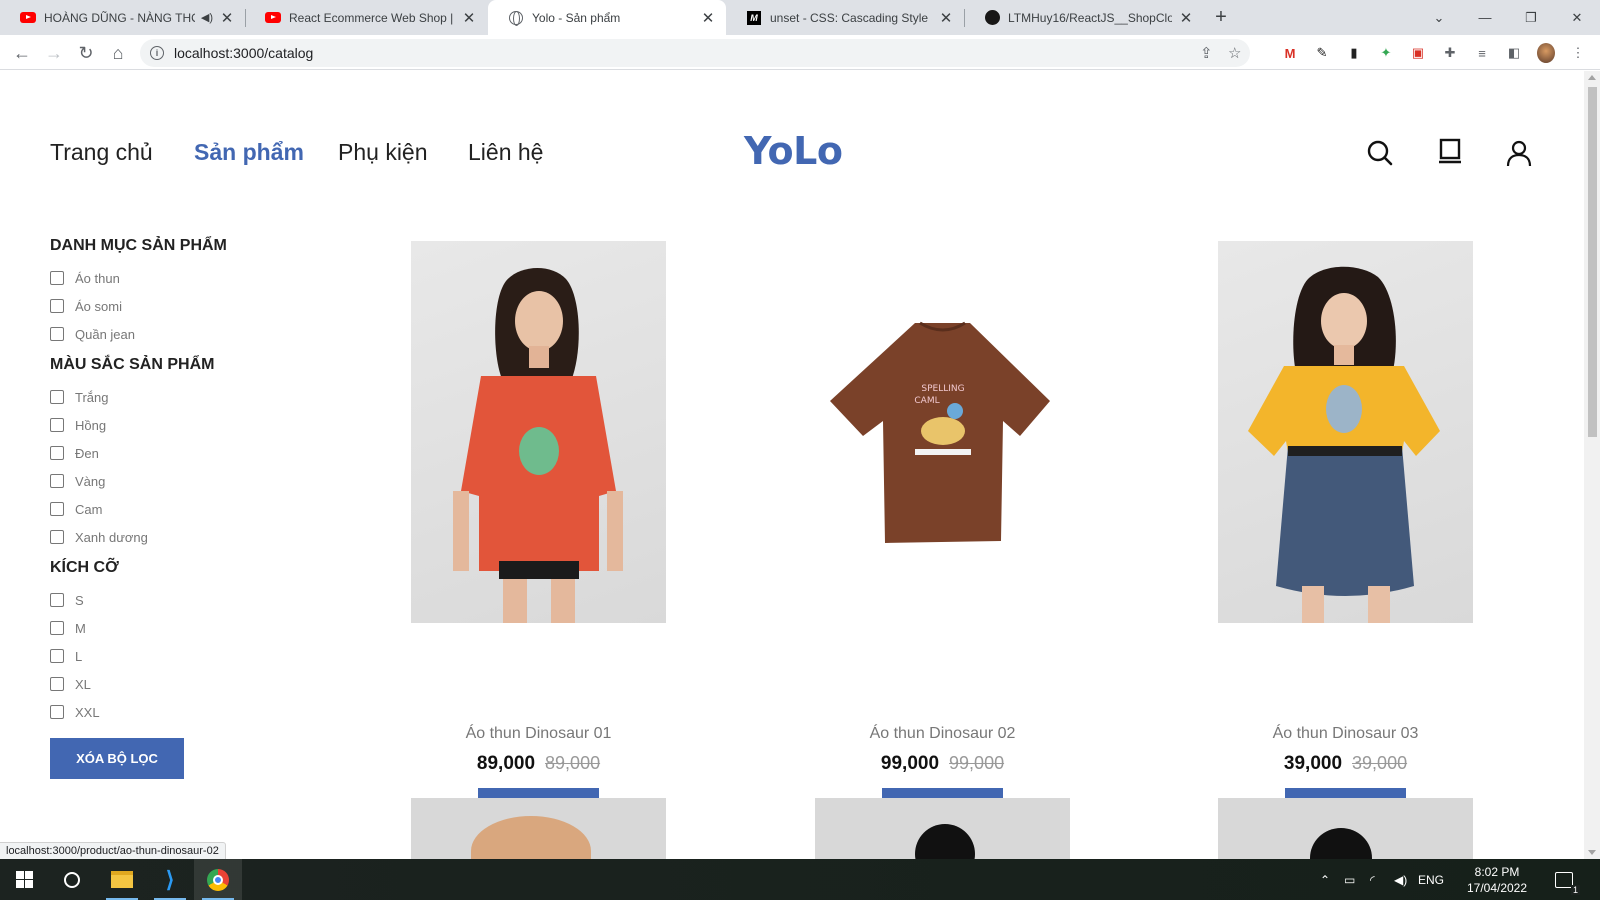  What do you see at coordinates (1439, 17) in the screenshot?
I see `tab-search-icon: ⌄` at bounding box center [1439, 17].